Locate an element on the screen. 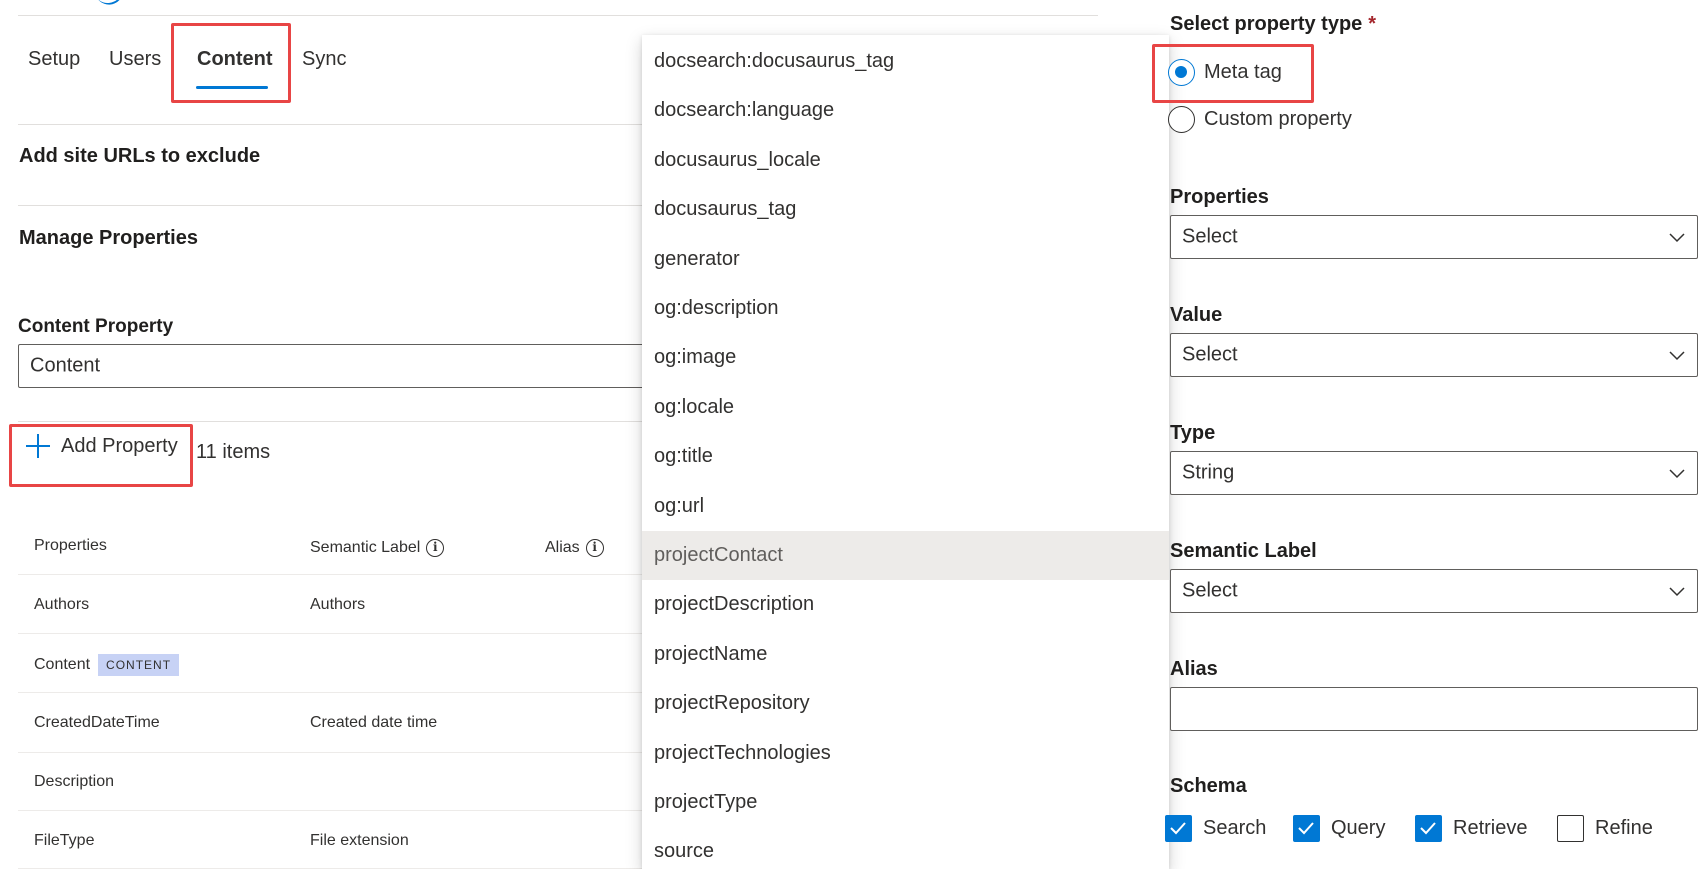 The width and height of the screenshot is (1703, 869). checkbox-search is located at coordinates (1178, 828).